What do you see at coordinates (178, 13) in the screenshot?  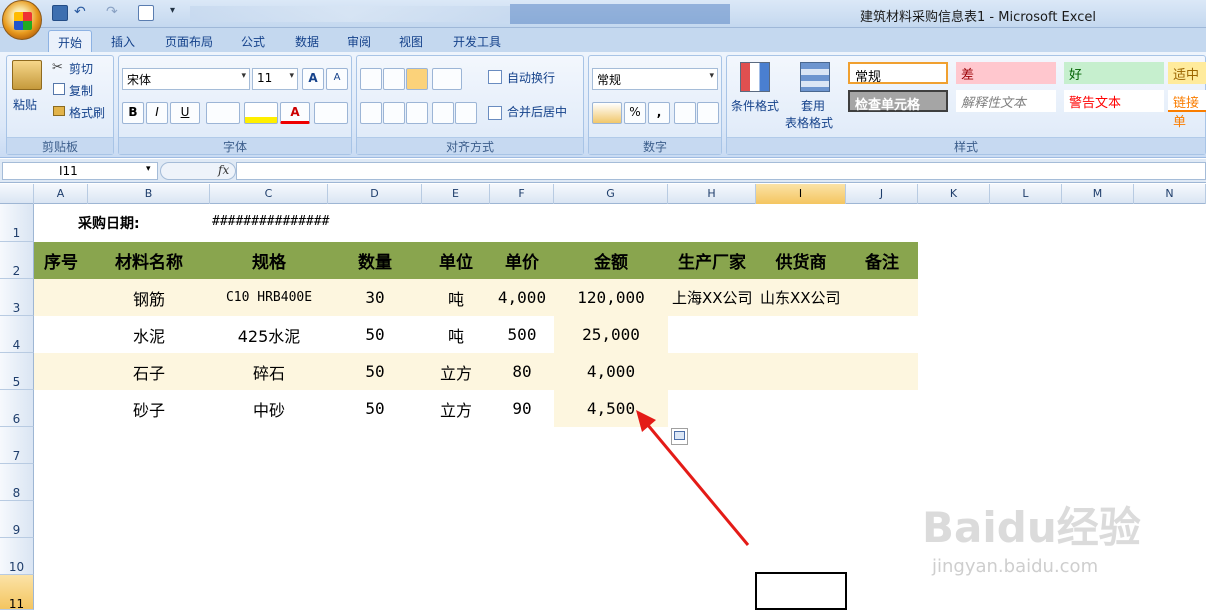 I see `customize-qat-icon: ▾` at bounding box center [178, 13].